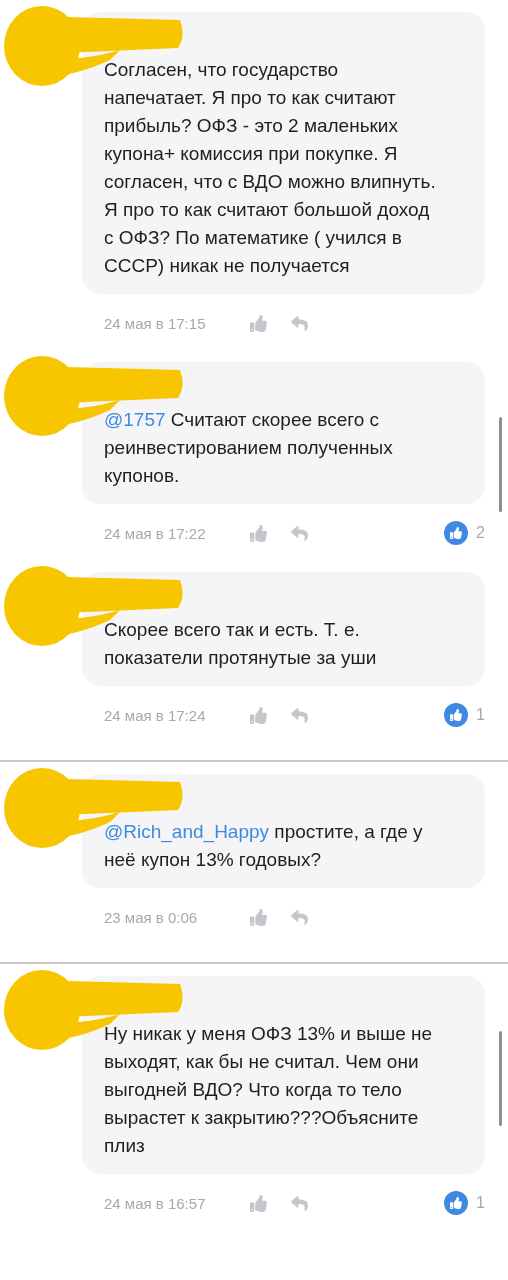 This screenshot has width=508, height=1280. I want to click on comment-date: 24 мая в 17:22, so click(155, 533).